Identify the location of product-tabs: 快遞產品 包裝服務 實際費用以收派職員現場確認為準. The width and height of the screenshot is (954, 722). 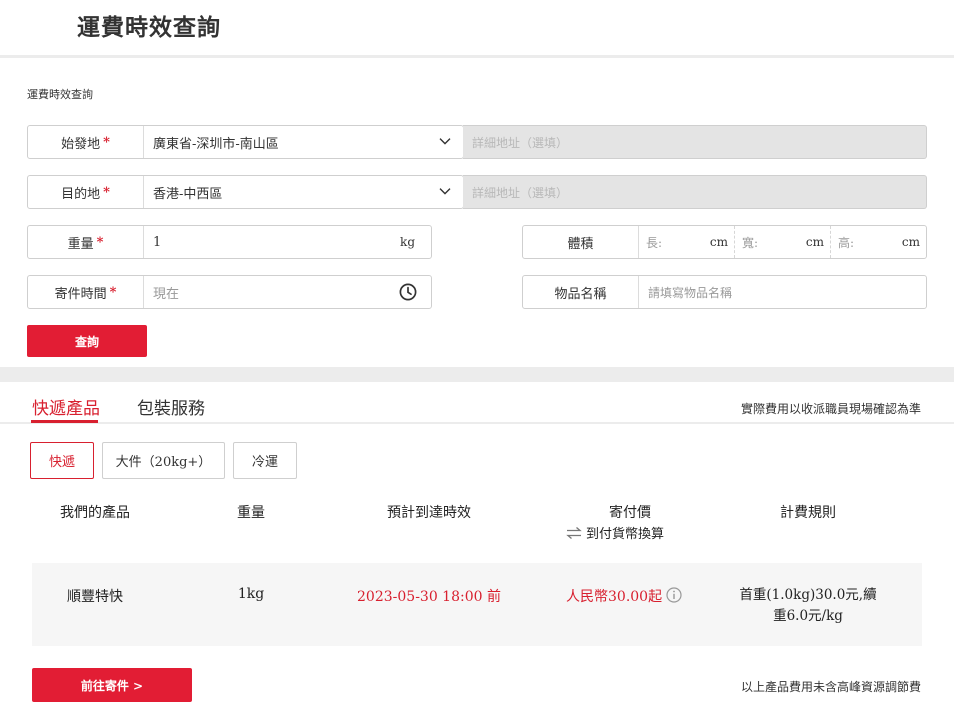
(477, 403).